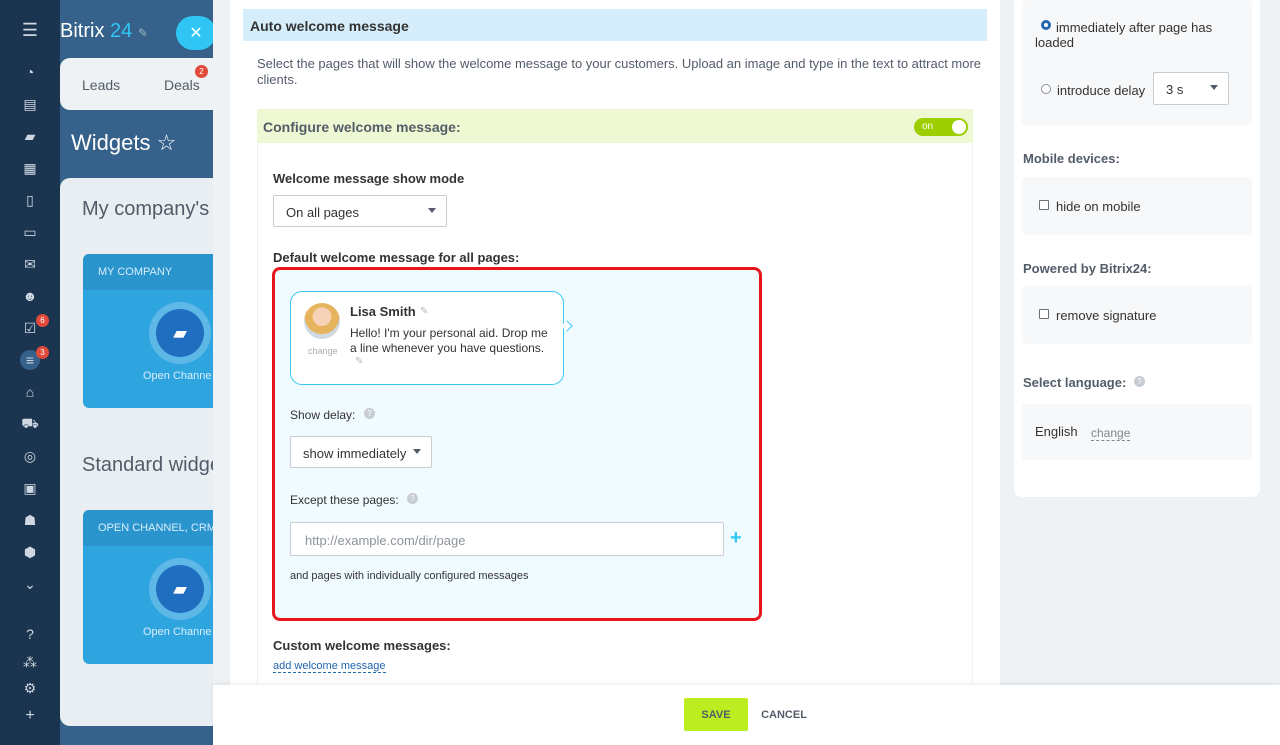 Image resolution: width=1280 pixels, height=745 pixels. Describe the element at coordinates (30, 200) in the screenshot. I see `document-icon: ▯` at that location.